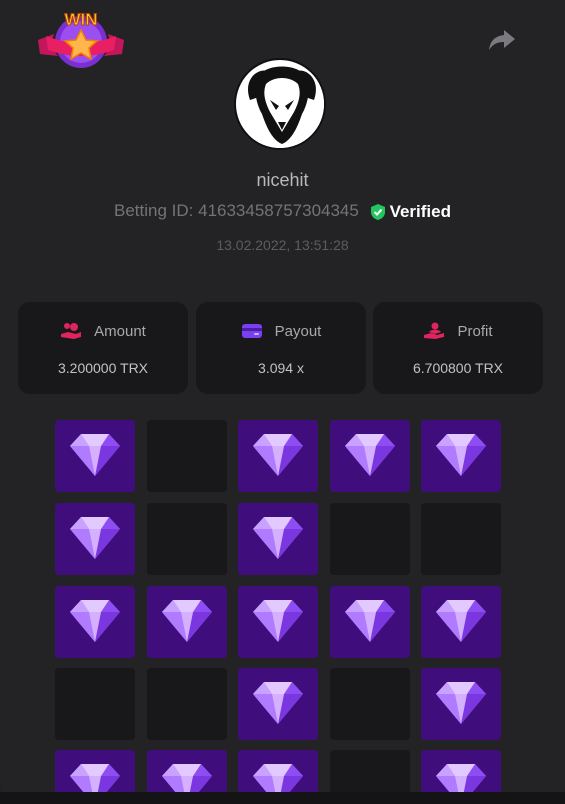  Describe the element at coordinates (282, 798) in the screenshot. I see `bottom-table-strip` at that location.